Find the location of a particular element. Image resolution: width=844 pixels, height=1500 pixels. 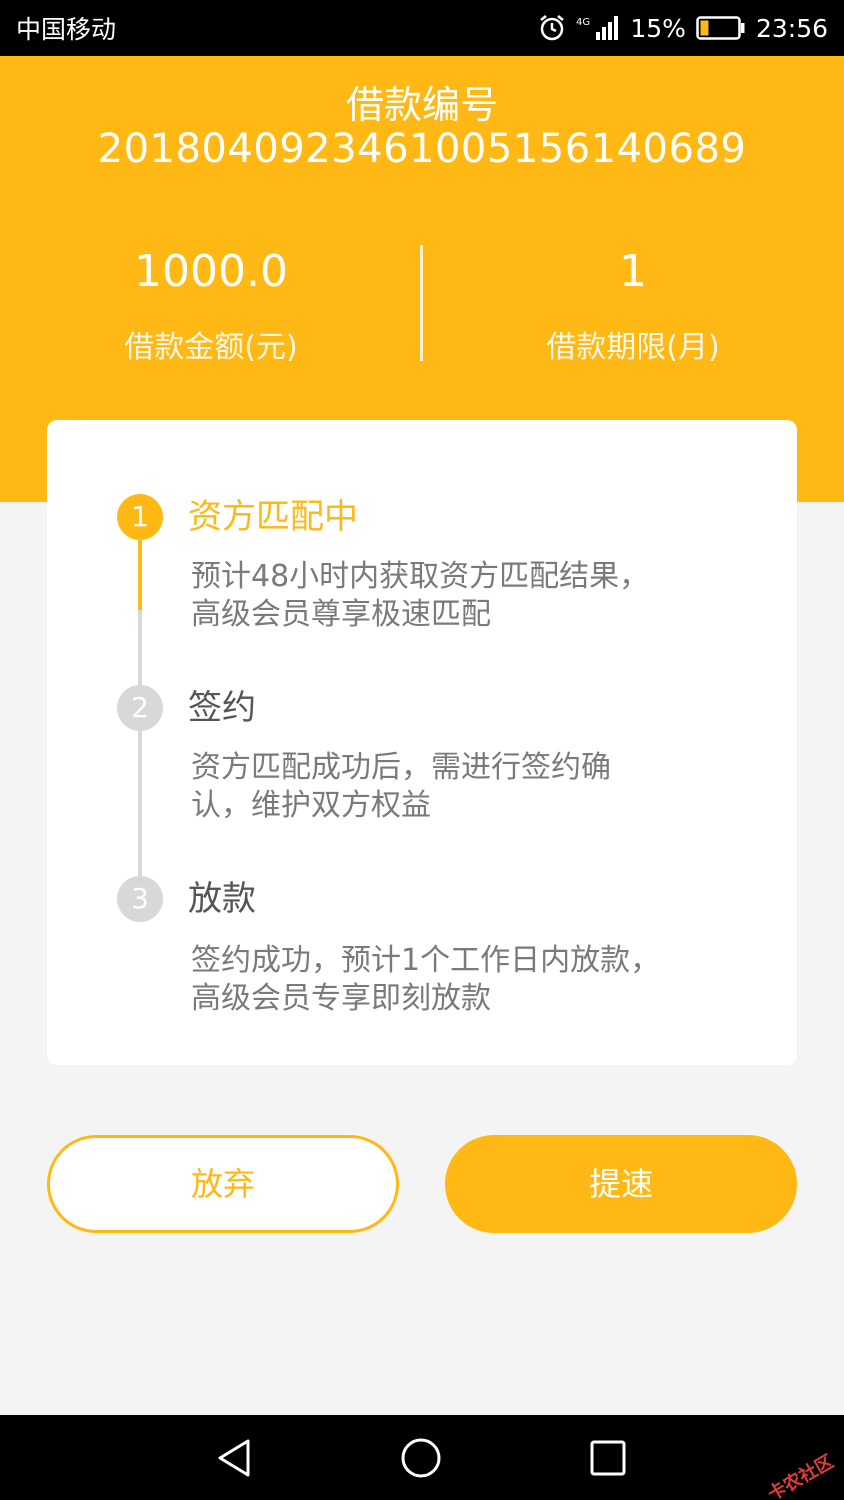

step-description-line: 预计48小时内获取资方匹配结果， is located at coordinates (420, 576).